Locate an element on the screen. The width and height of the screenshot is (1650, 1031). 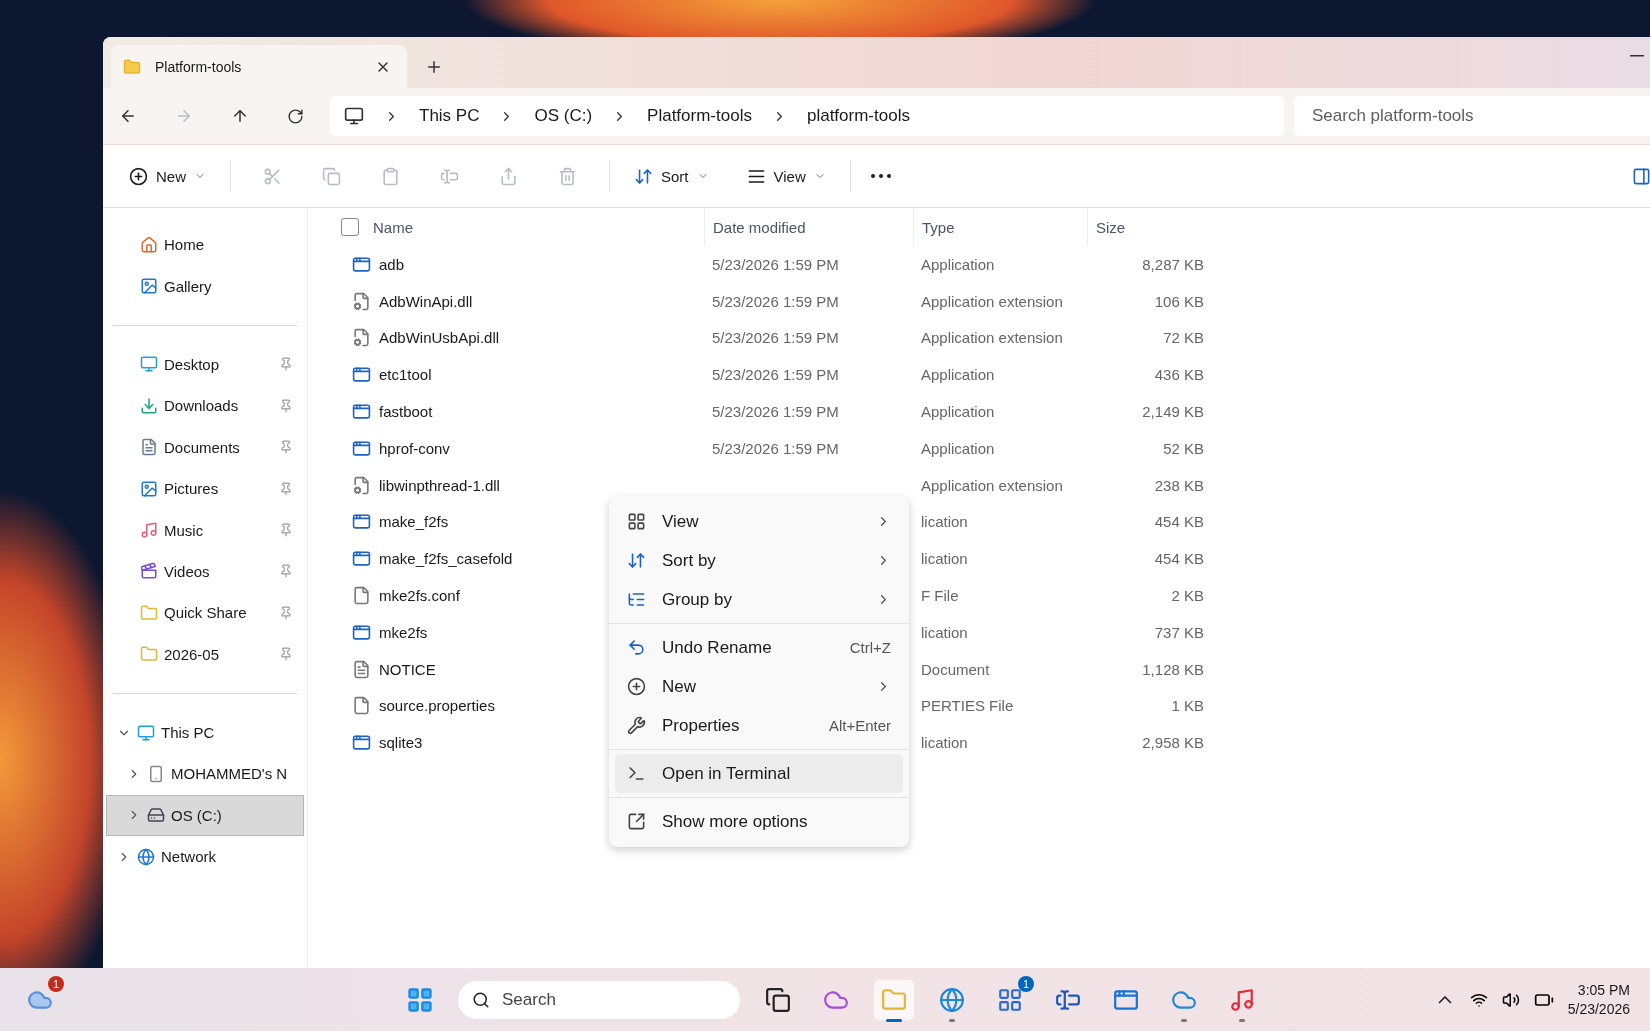
monitor-icon is located at coordinates (146, 732).